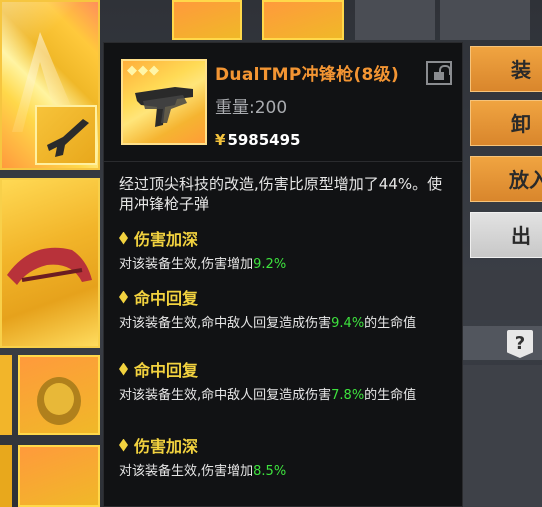 The image size is (542, 507). Describe the element at coordinates (506, 69) in the screenshot. I see `equip-button: 装` at that location.